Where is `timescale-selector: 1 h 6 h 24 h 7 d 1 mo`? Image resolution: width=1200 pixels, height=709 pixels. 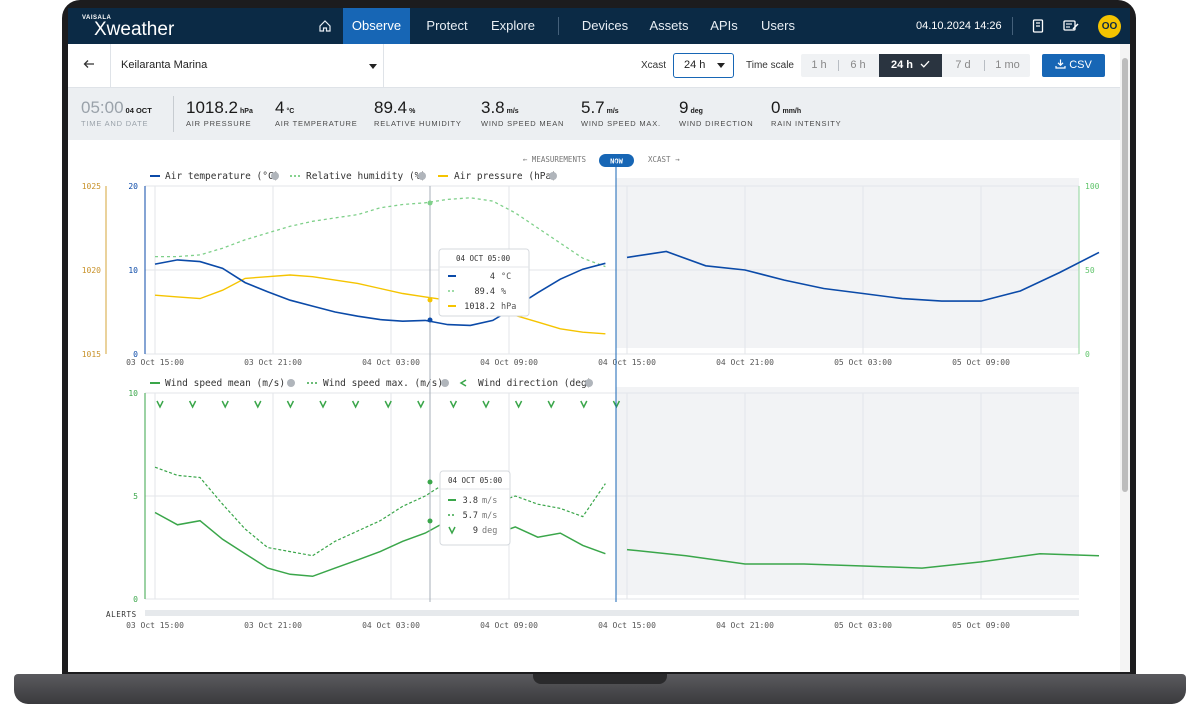 timescale-selector: 1 h 6 h 24 h 7 d 1 mo is located at coordinates (915, 65).